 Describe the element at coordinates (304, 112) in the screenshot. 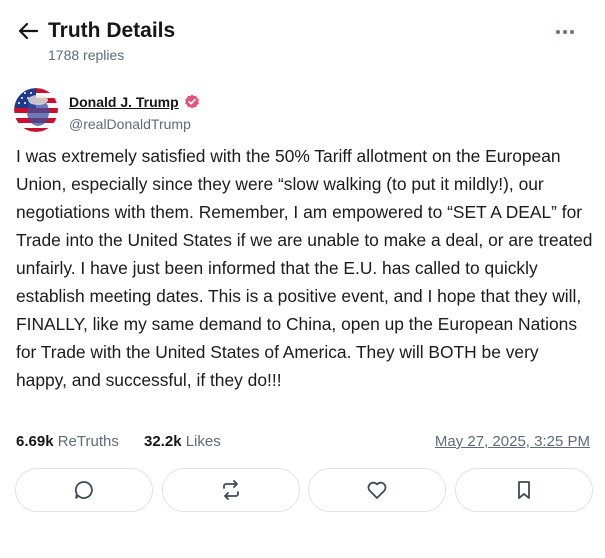

I see `author-row: Donald J. Trump @realDonaldTrump` at that location.